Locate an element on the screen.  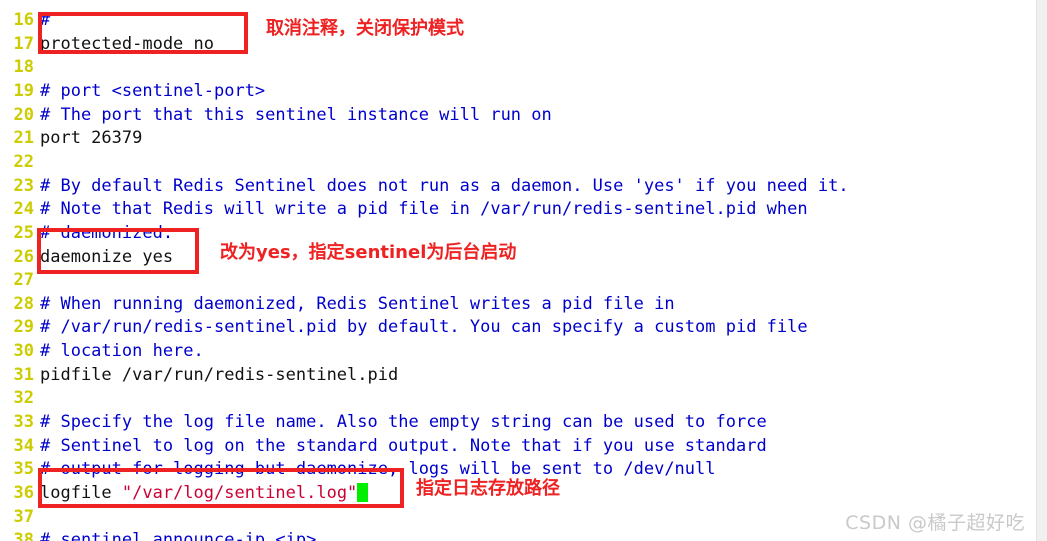
logfile-path-string: "/var/log/sentinel.log" is located at coordinates (239, 493).